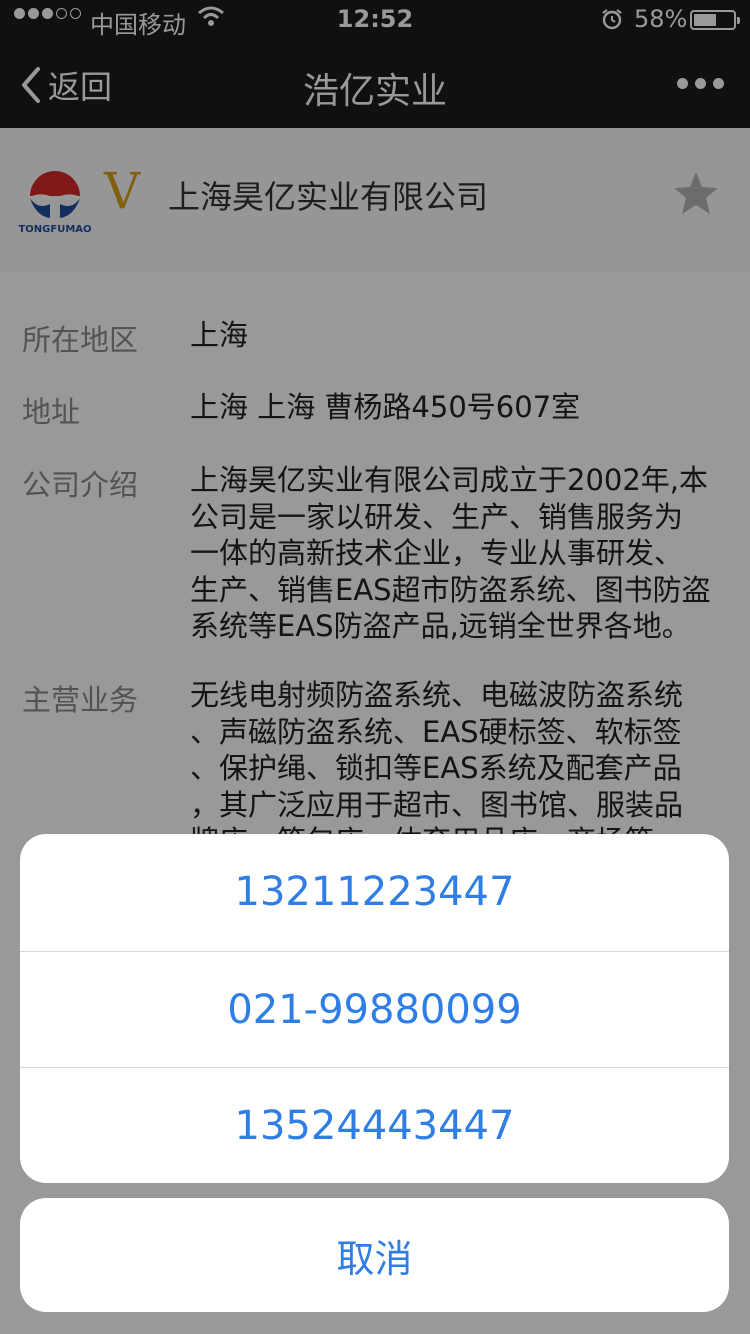 The height and width of the screenshot is (1334, 750). Describe the element at coordinates (374, 892) in the screenshot. I see `phone-option-1: 13211223447` at that location.